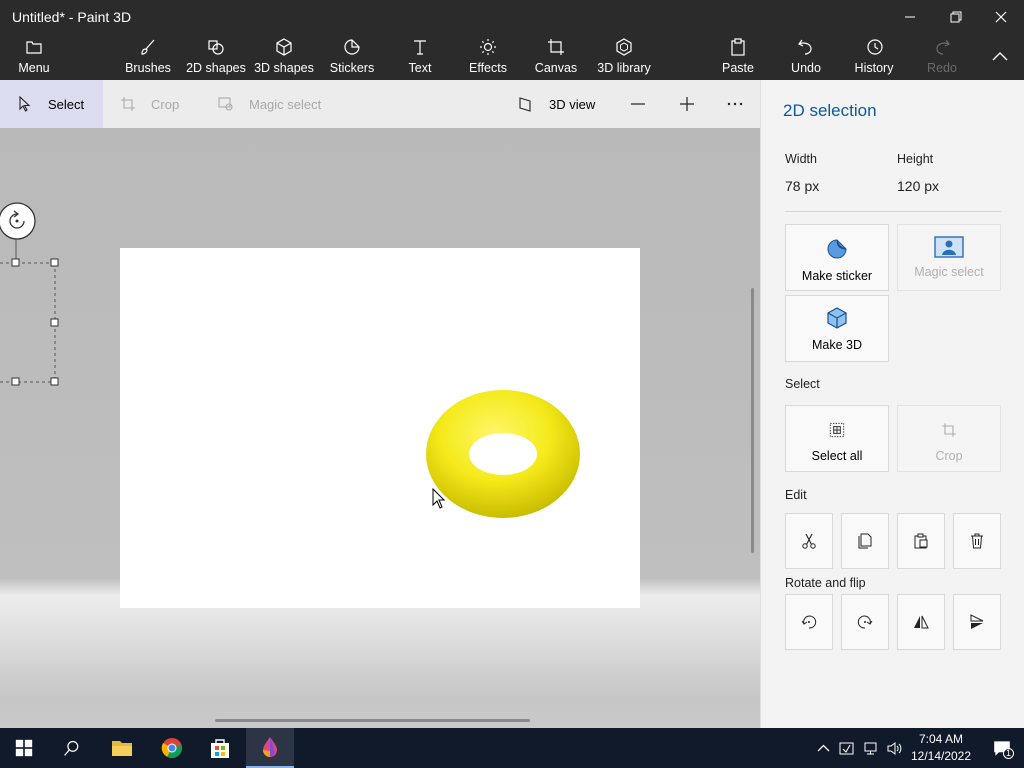 Image resolution: width=1024 pixels, height=768 pixels. I want to click on stickers-button: Stickers, so click(352, 56).